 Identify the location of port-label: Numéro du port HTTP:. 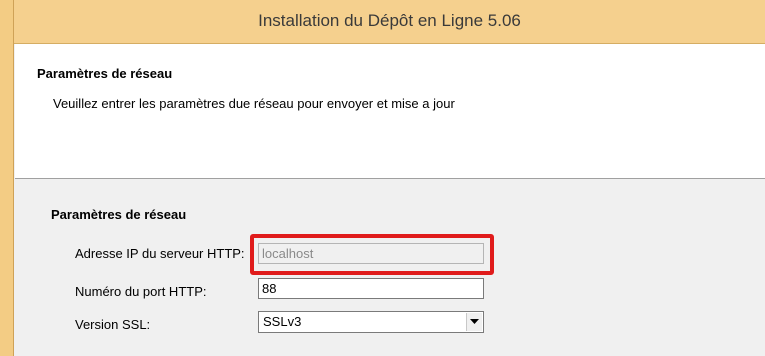
(141, 291).